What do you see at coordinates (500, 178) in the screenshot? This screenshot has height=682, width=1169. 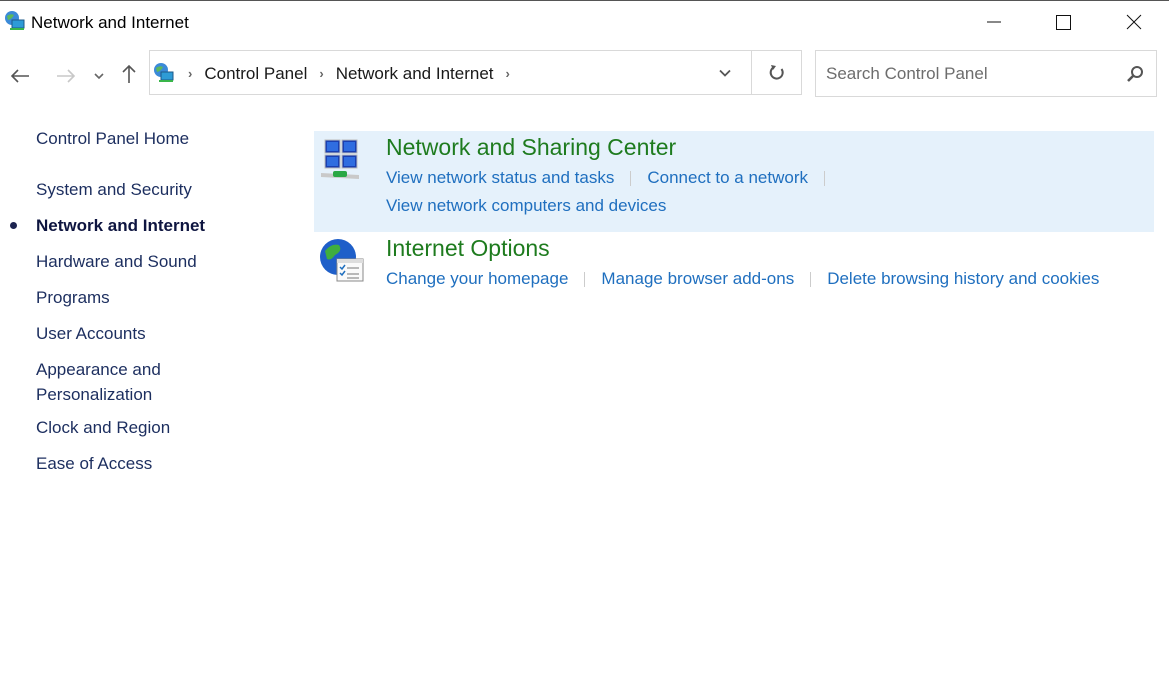 I see `link-view-network-status: View network status and tasks` at bounding box center [500, 178].